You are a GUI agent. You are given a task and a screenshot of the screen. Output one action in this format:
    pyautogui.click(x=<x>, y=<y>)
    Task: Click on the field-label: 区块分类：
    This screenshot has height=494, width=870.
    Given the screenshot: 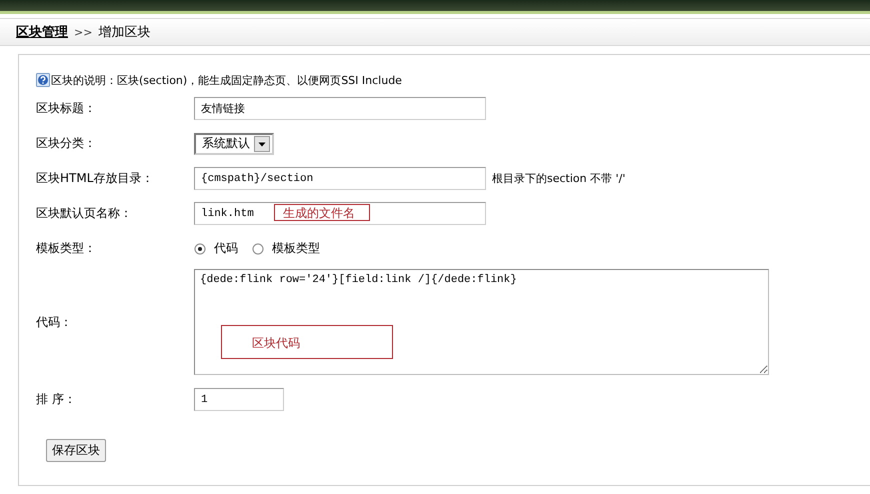 What is the action you would take?
    pyautogui.click(x=66, y=143)
    